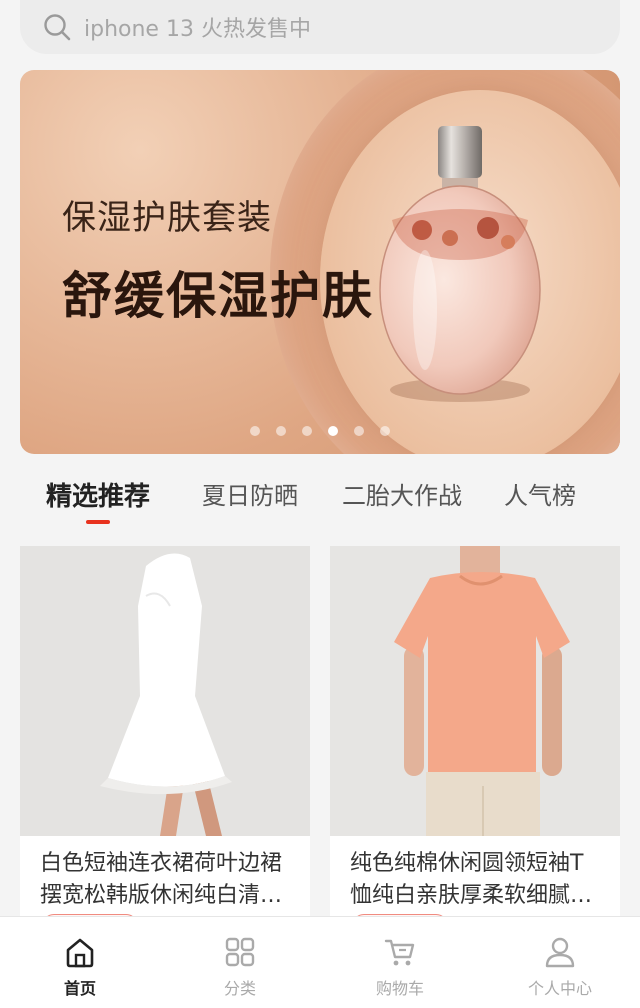 This screenshot has width=640, height=1008. I want to click on search-placeholder: iphone 13 火热发售中, so click(197, 29).